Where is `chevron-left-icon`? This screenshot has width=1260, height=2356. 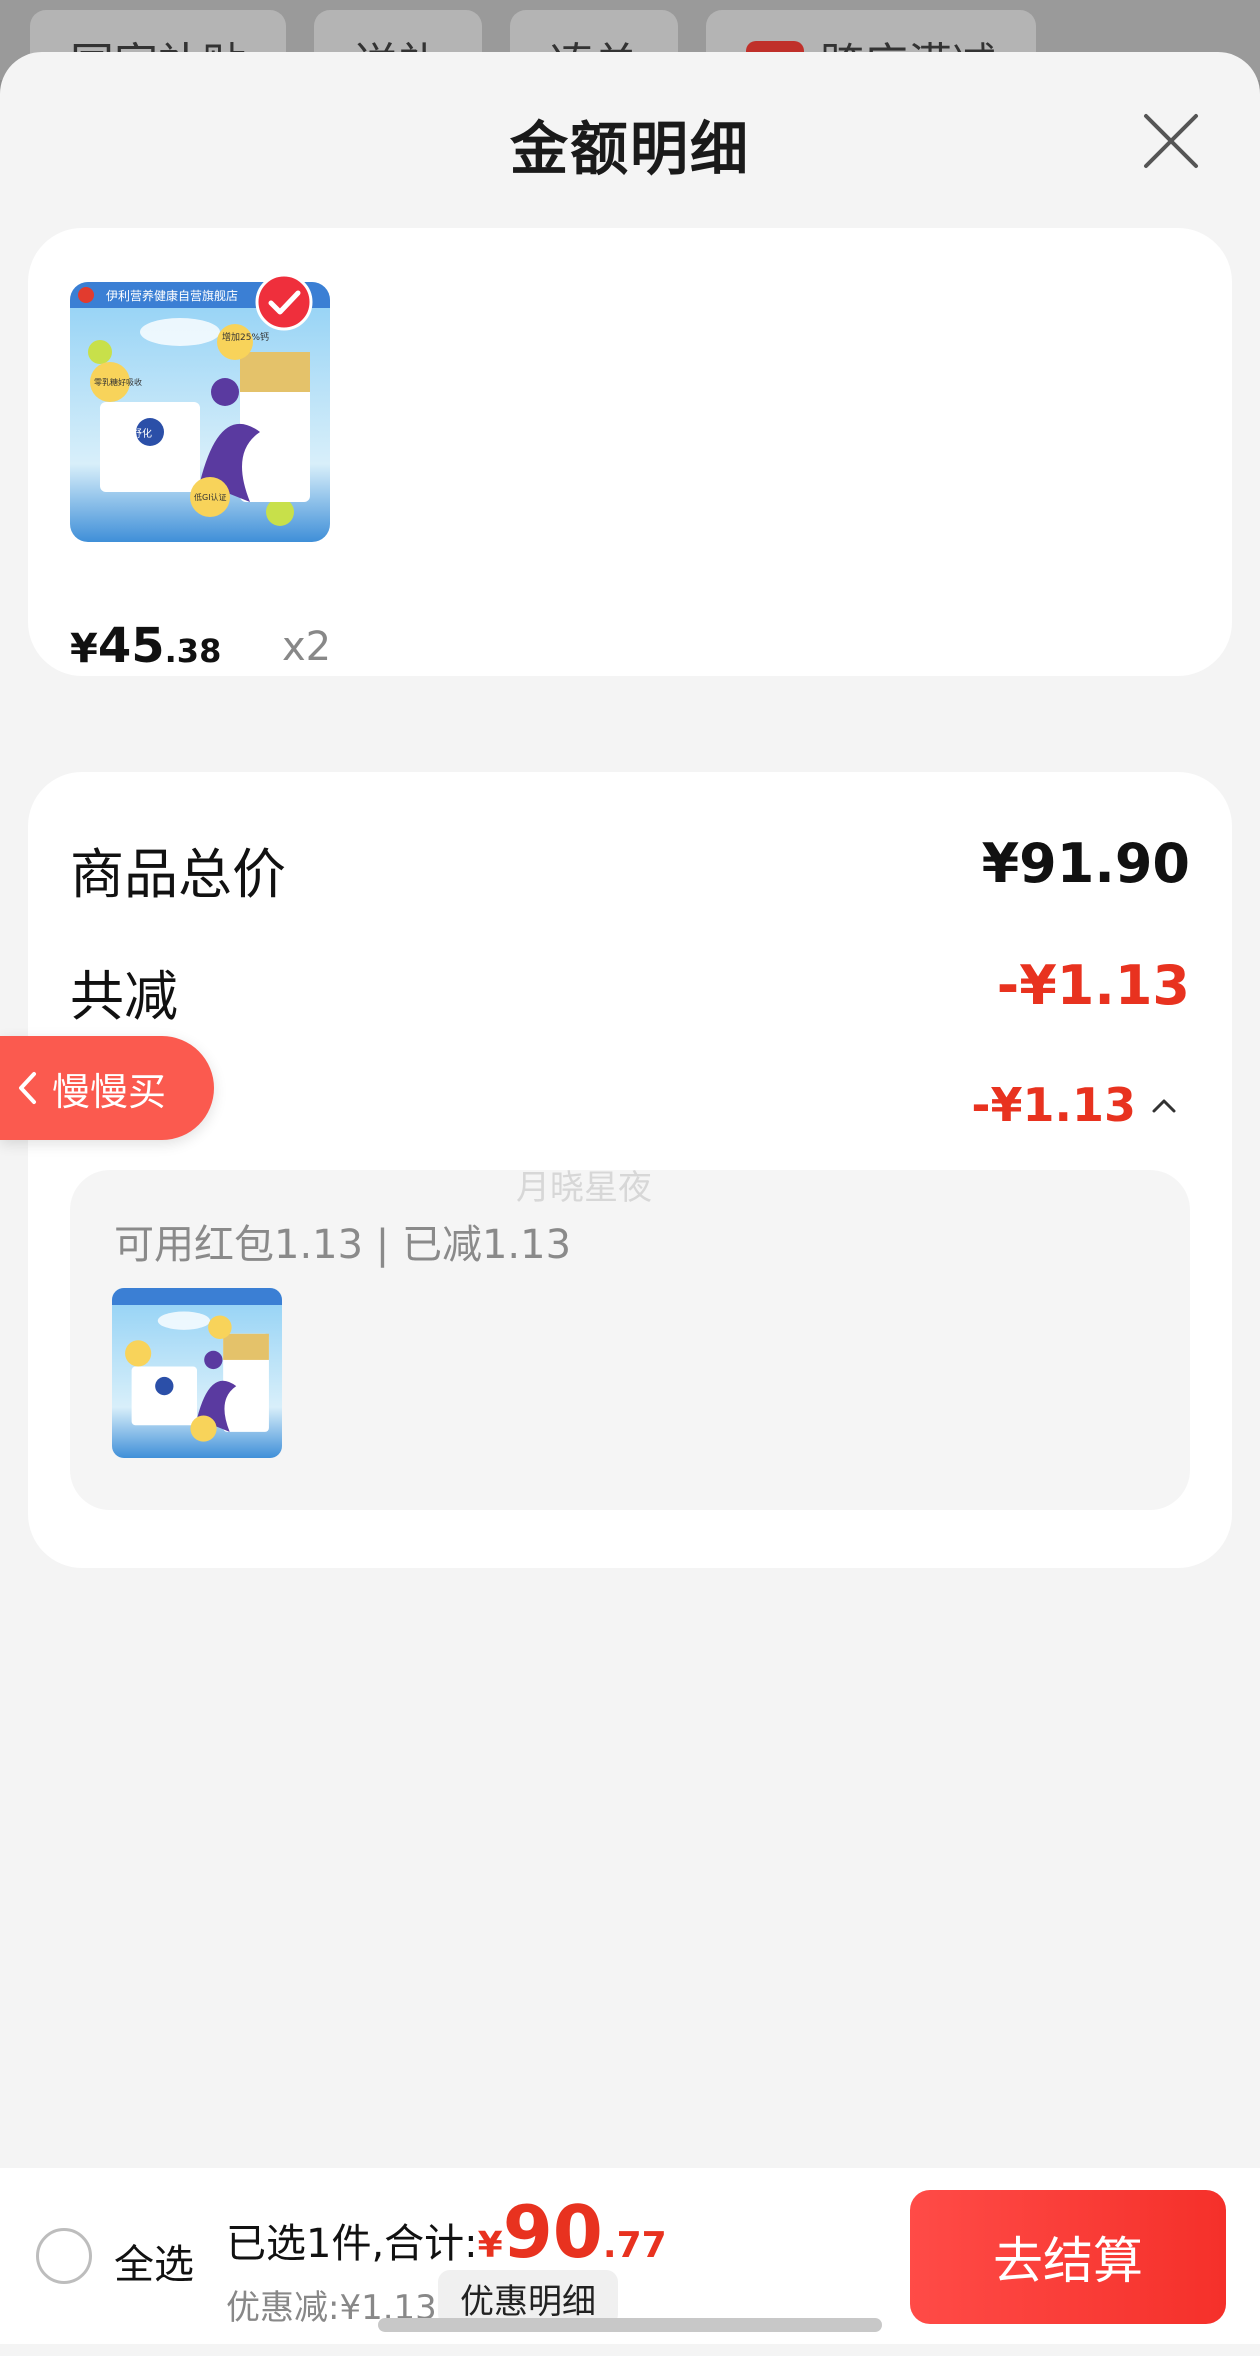
chevron-left-icon is located at coordinates (27, 1088).